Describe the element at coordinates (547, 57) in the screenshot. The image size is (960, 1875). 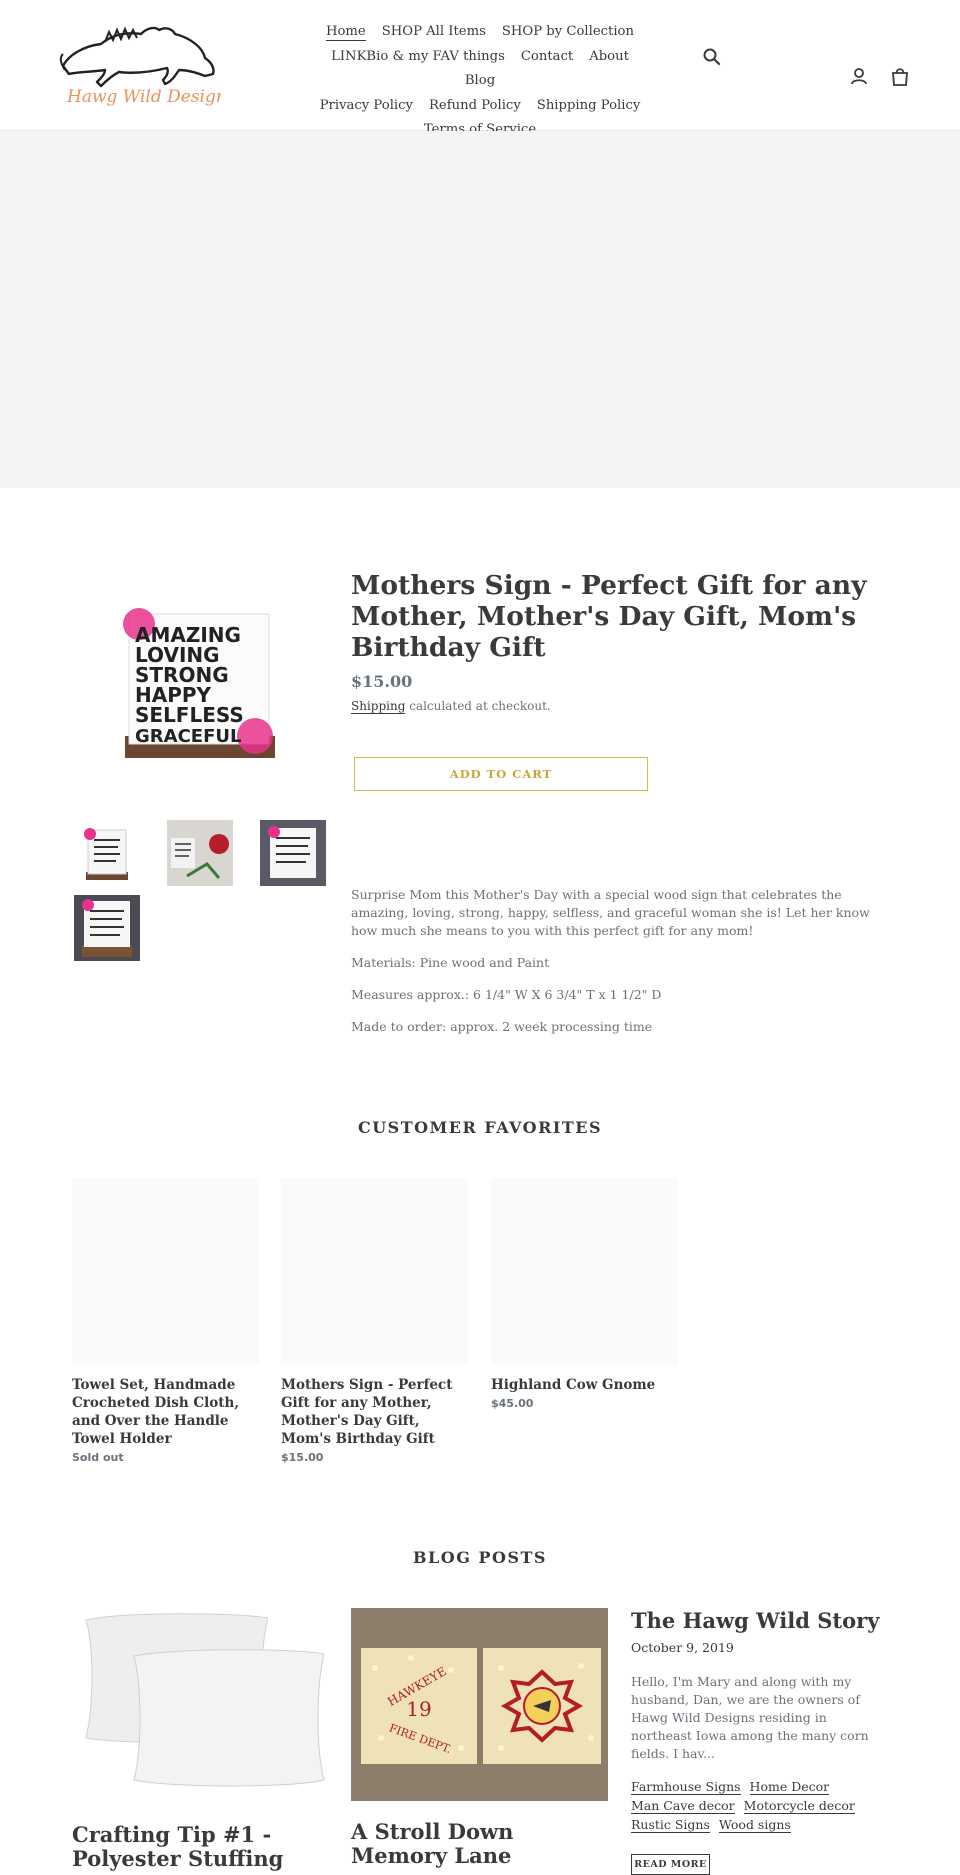
I see `nav-contact: Contact` at that location.